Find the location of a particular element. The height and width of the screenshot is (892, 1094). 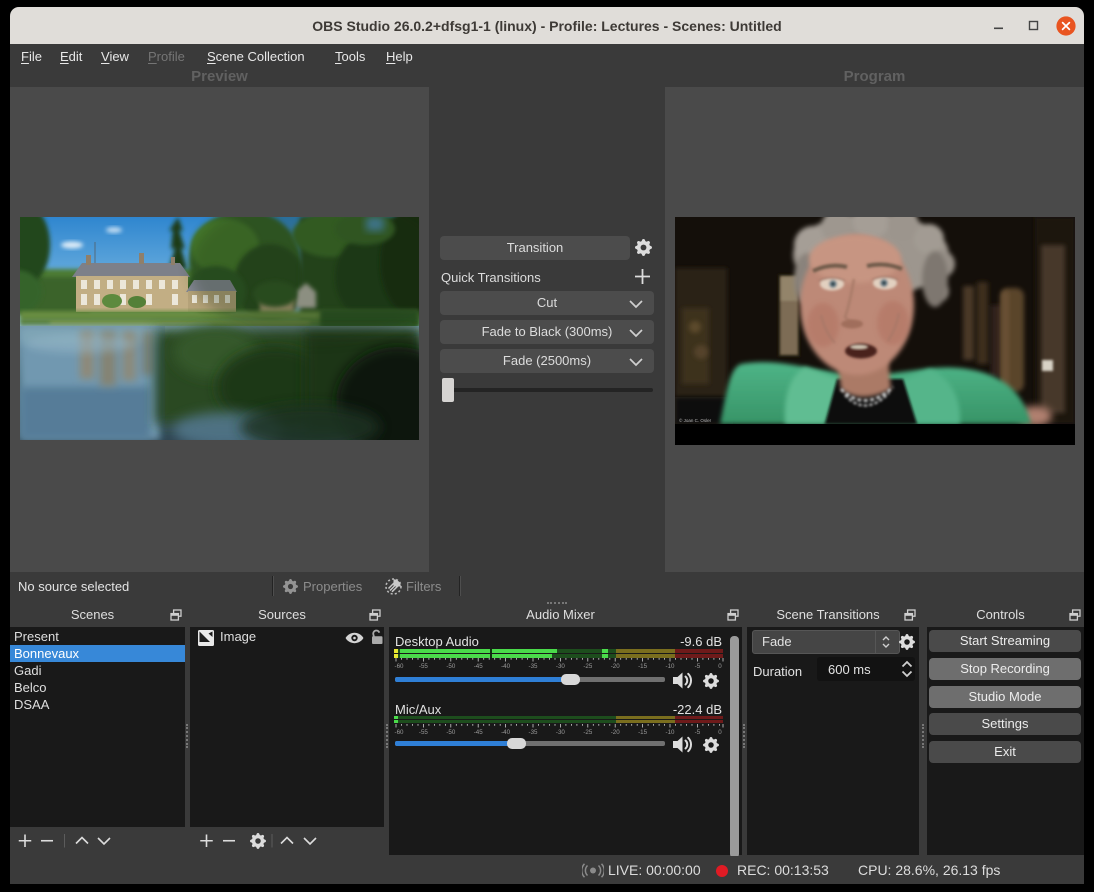

svg-text: © Joan C. Osler is located at coordinates (695, 420).